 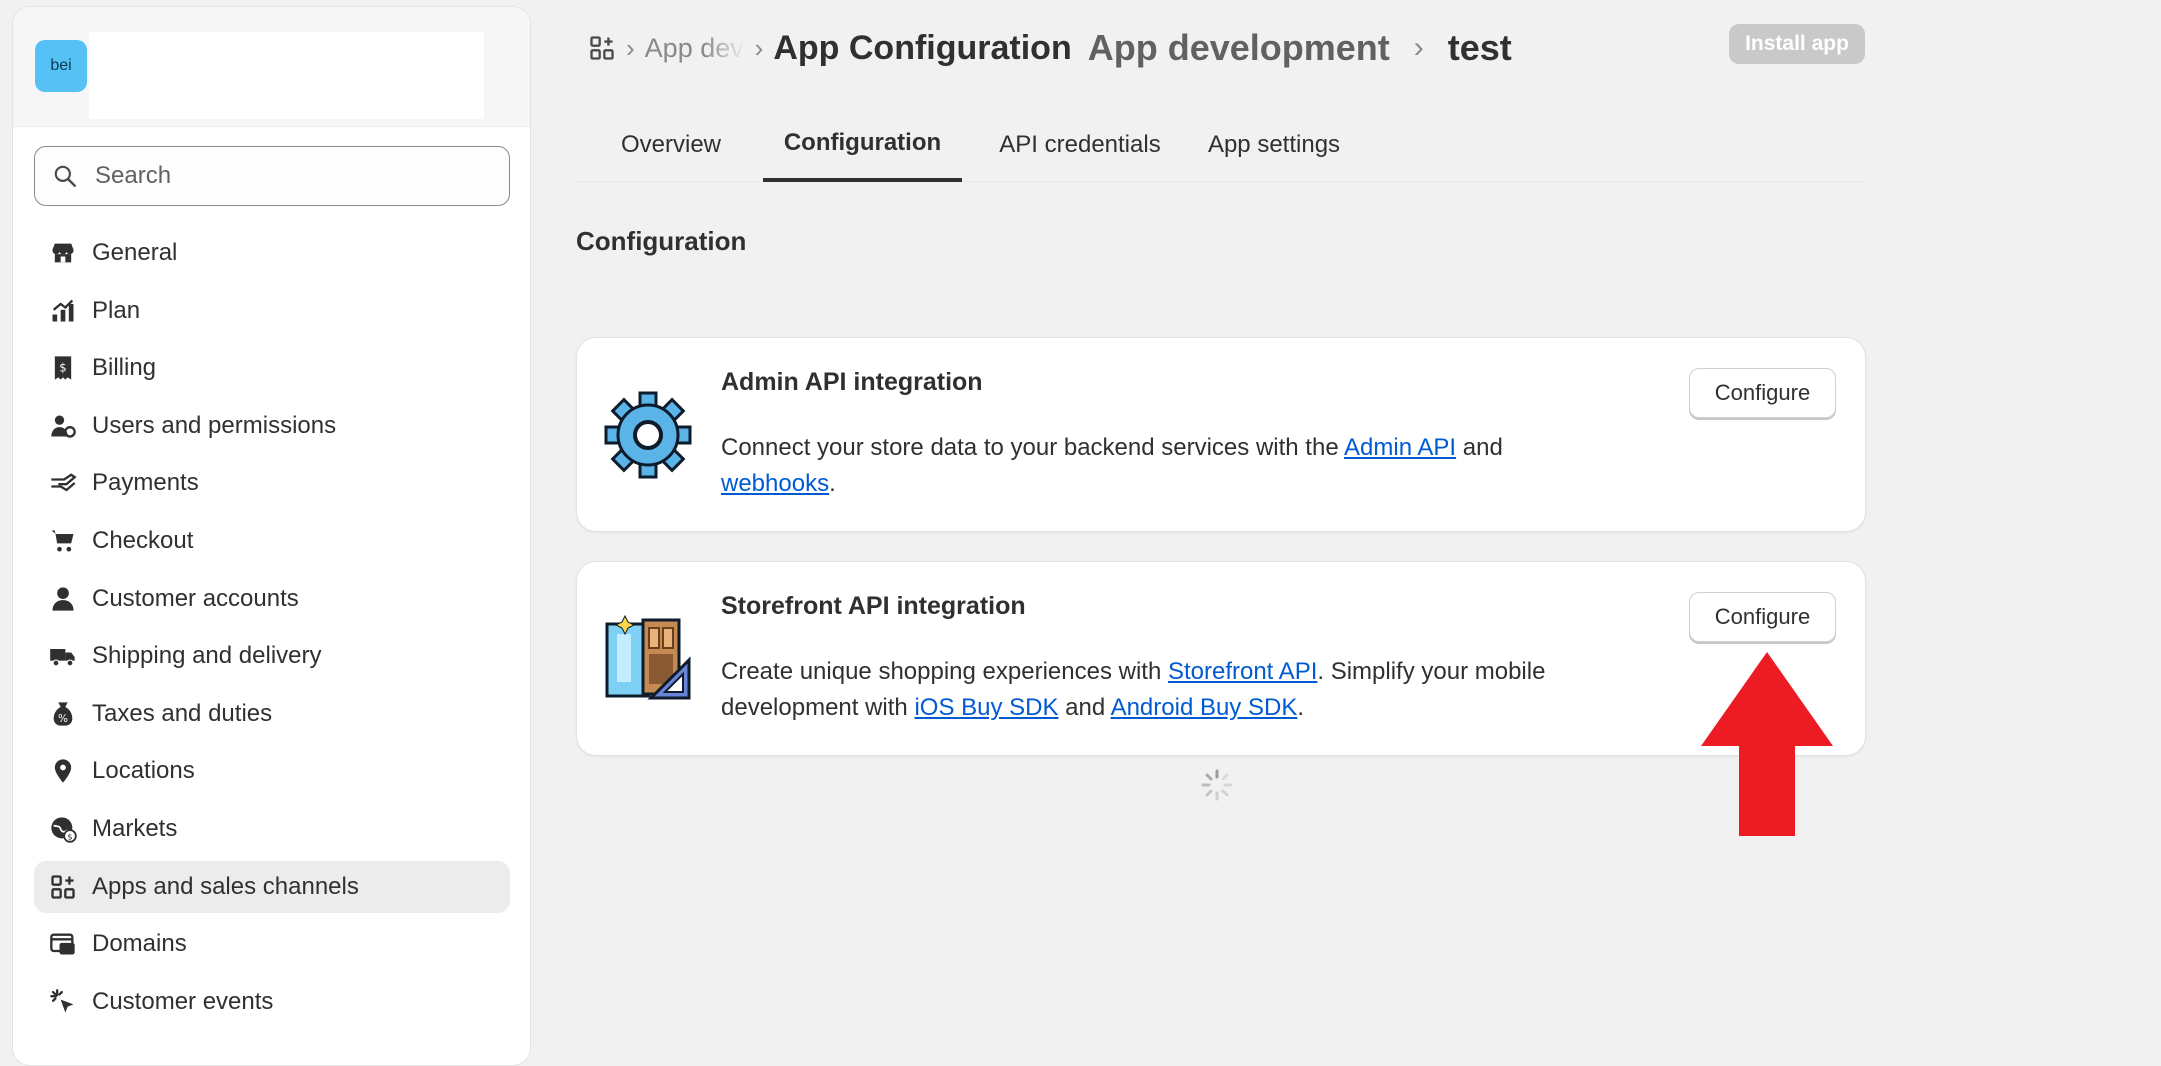 I want to click on sidebar-item-label: Customer events, so click(x=183, y=1001).